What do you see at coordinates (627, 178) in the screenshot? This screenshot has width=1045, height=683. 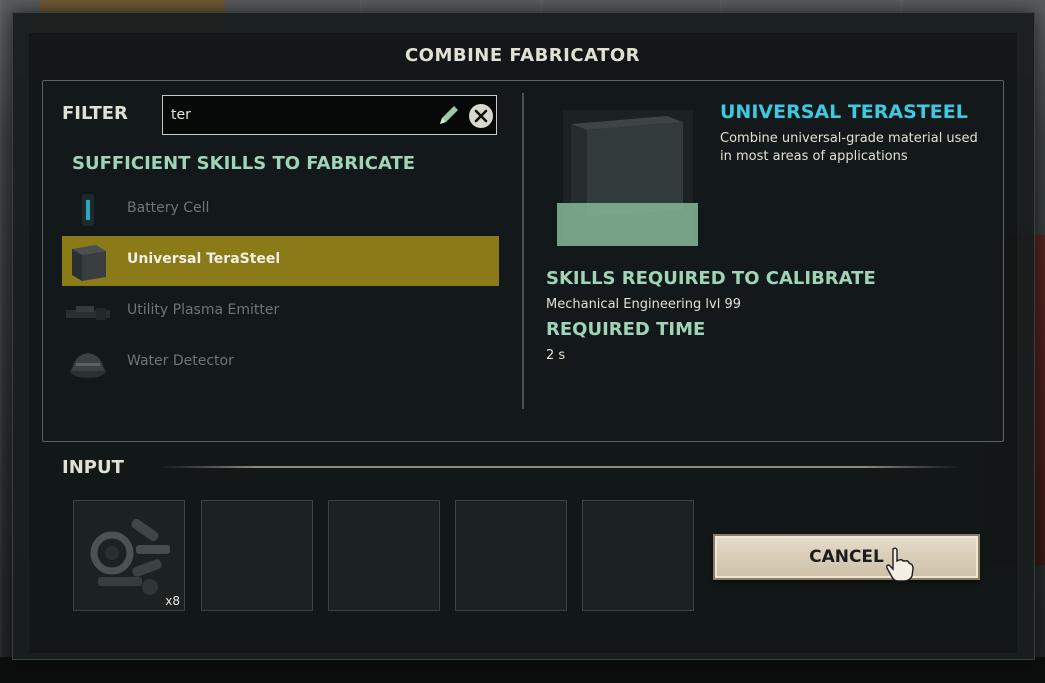 I see `terasteel-preview-image` at bounding box center [627, 178].